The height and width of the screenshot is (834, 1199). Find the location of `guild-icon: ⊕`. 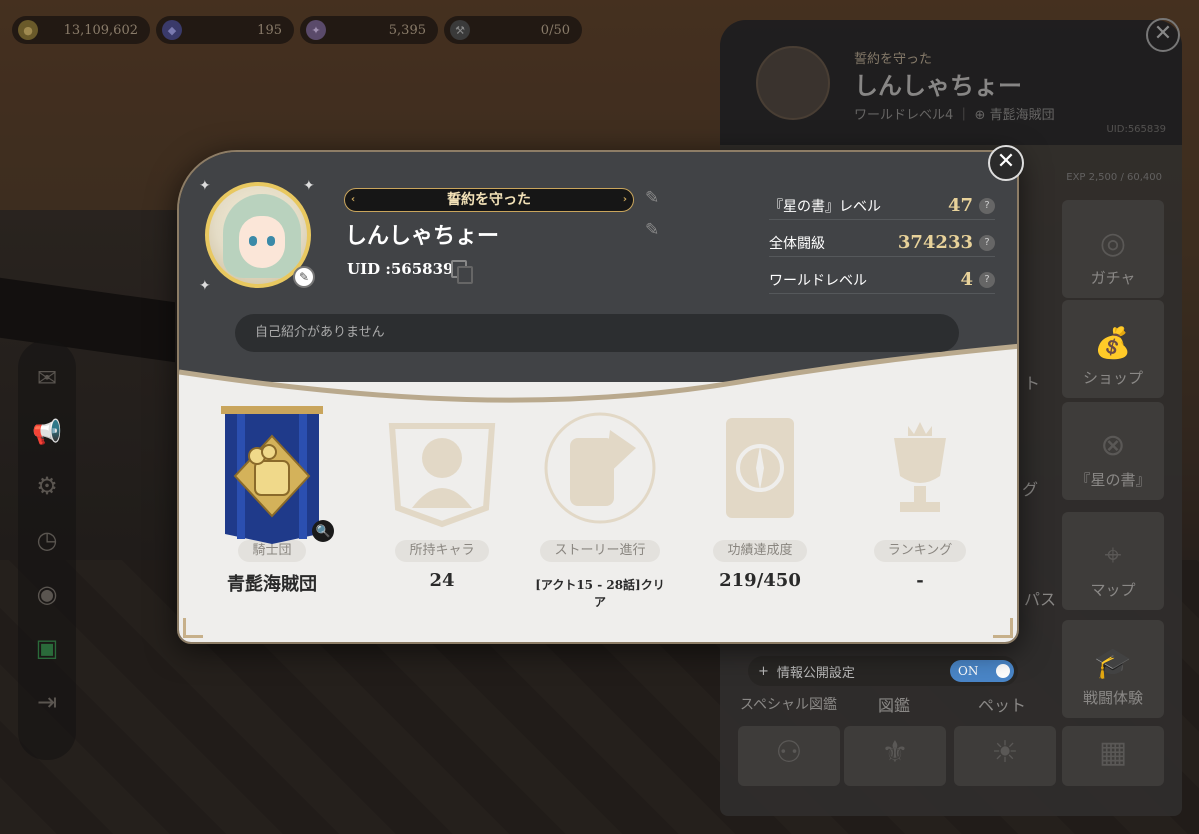

guild-icon: ⊕ is located at coordinates (980, 115).